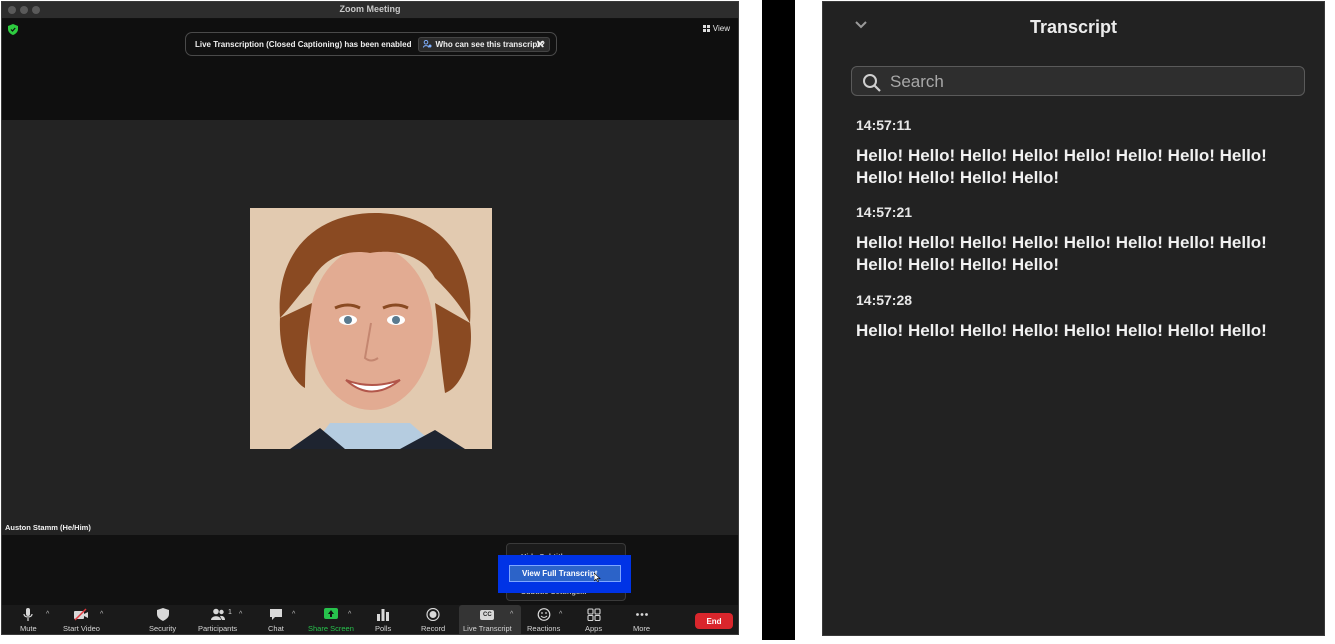  I want to click on record-label: Record, so click(433, 628).